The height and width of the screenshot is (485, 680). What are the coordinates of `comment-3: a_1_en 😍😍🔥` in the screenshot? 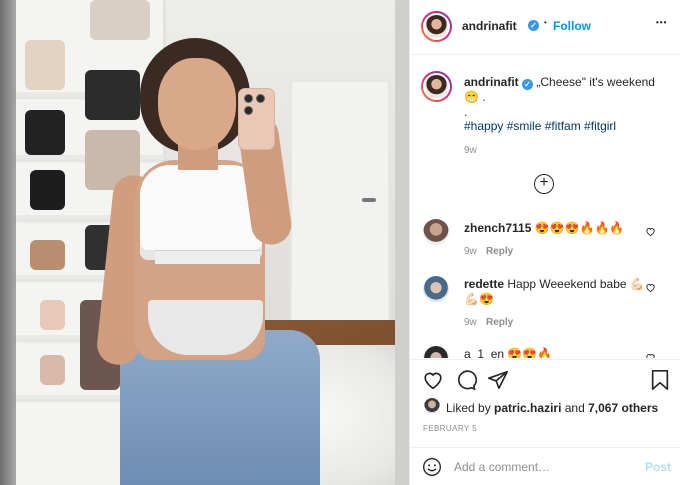 It's located at (559, 352).